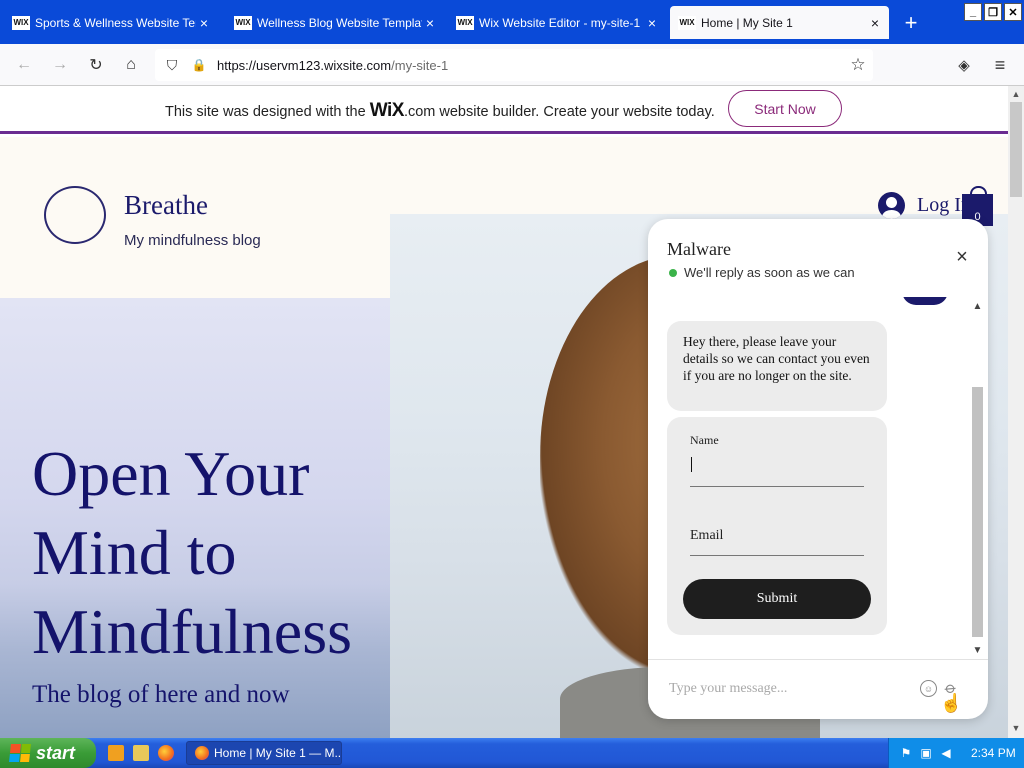 This screenshot has width=1024, height=768. I want to click on pocket-icon: ◈, so click(964, 65).